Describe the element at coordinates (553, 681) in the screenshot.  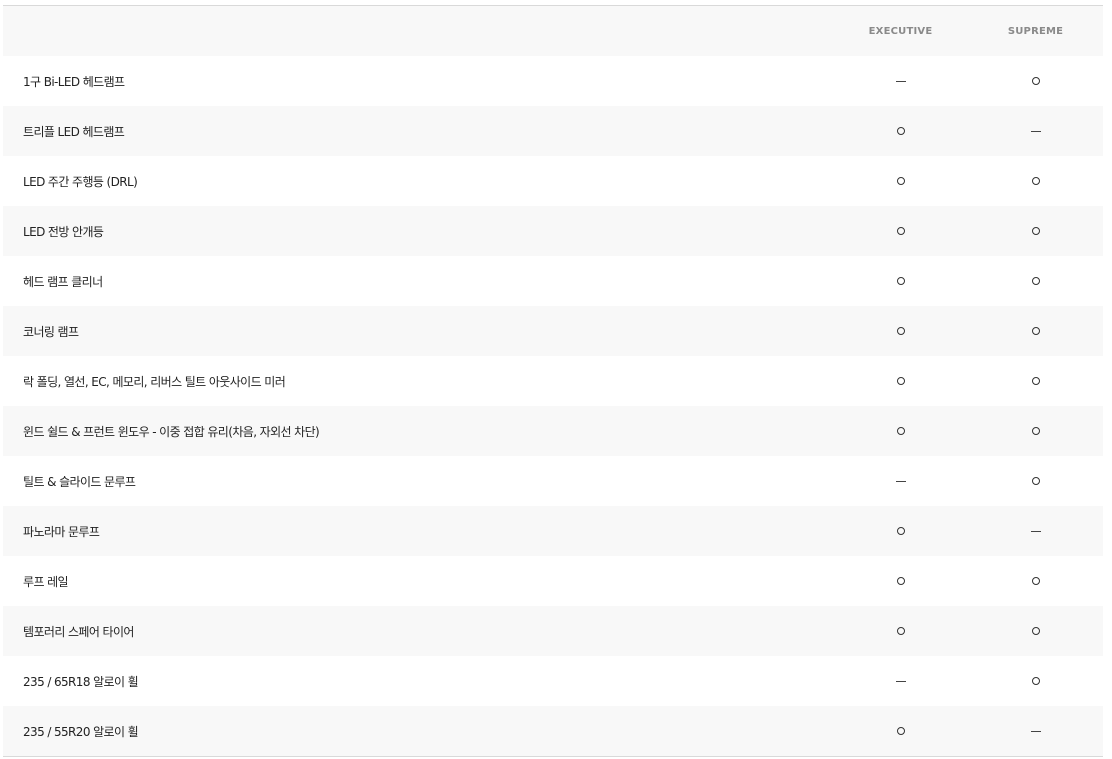
I see `table-row: 235 / 65R18 알로이 휠 — ○` at that location.